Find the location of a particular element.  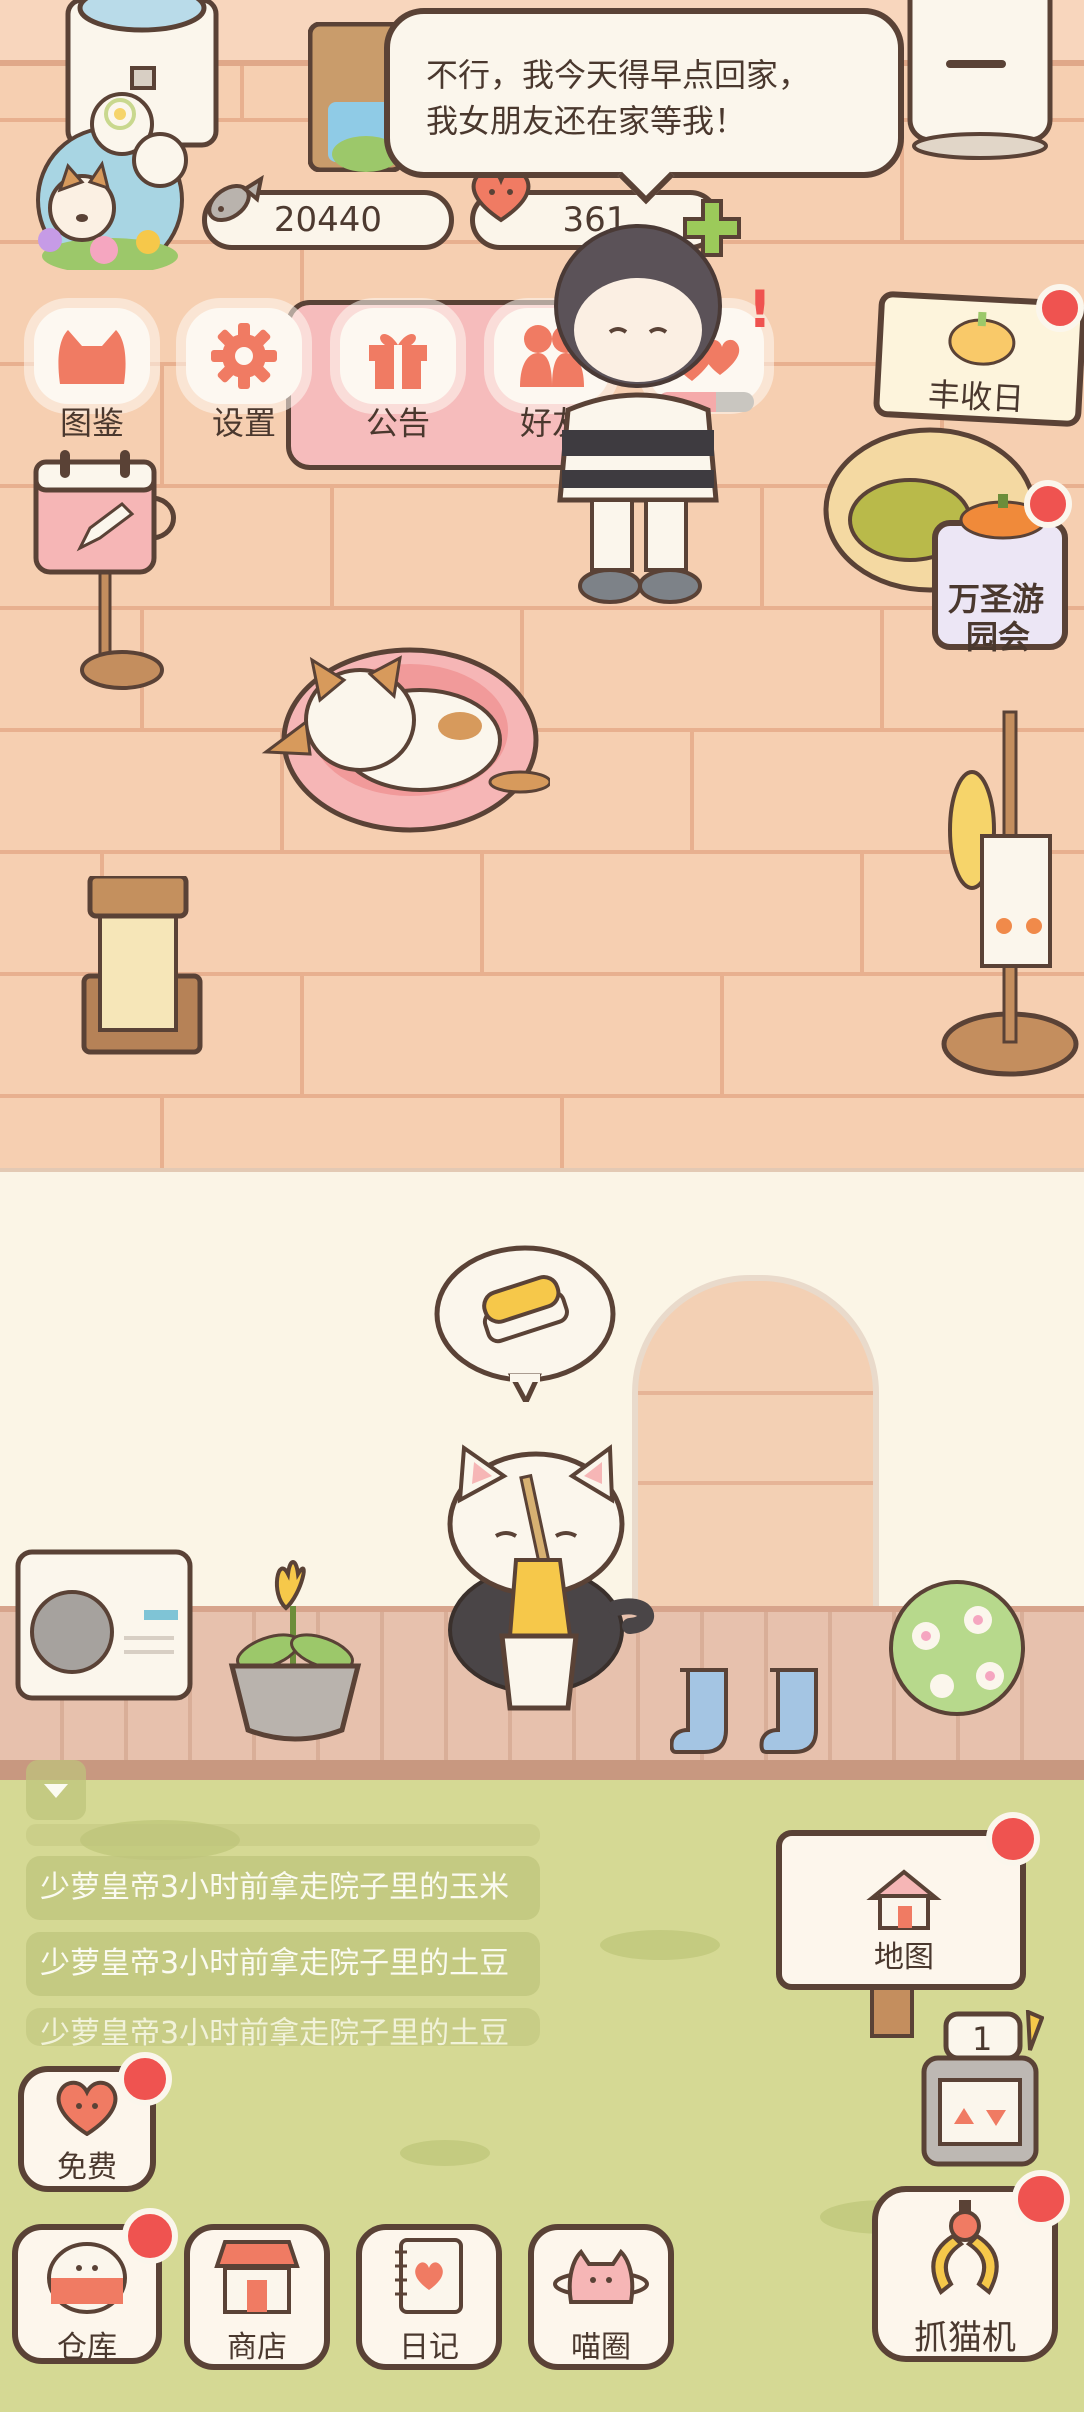

cat-head-icon is located at coordinates (92, 356).